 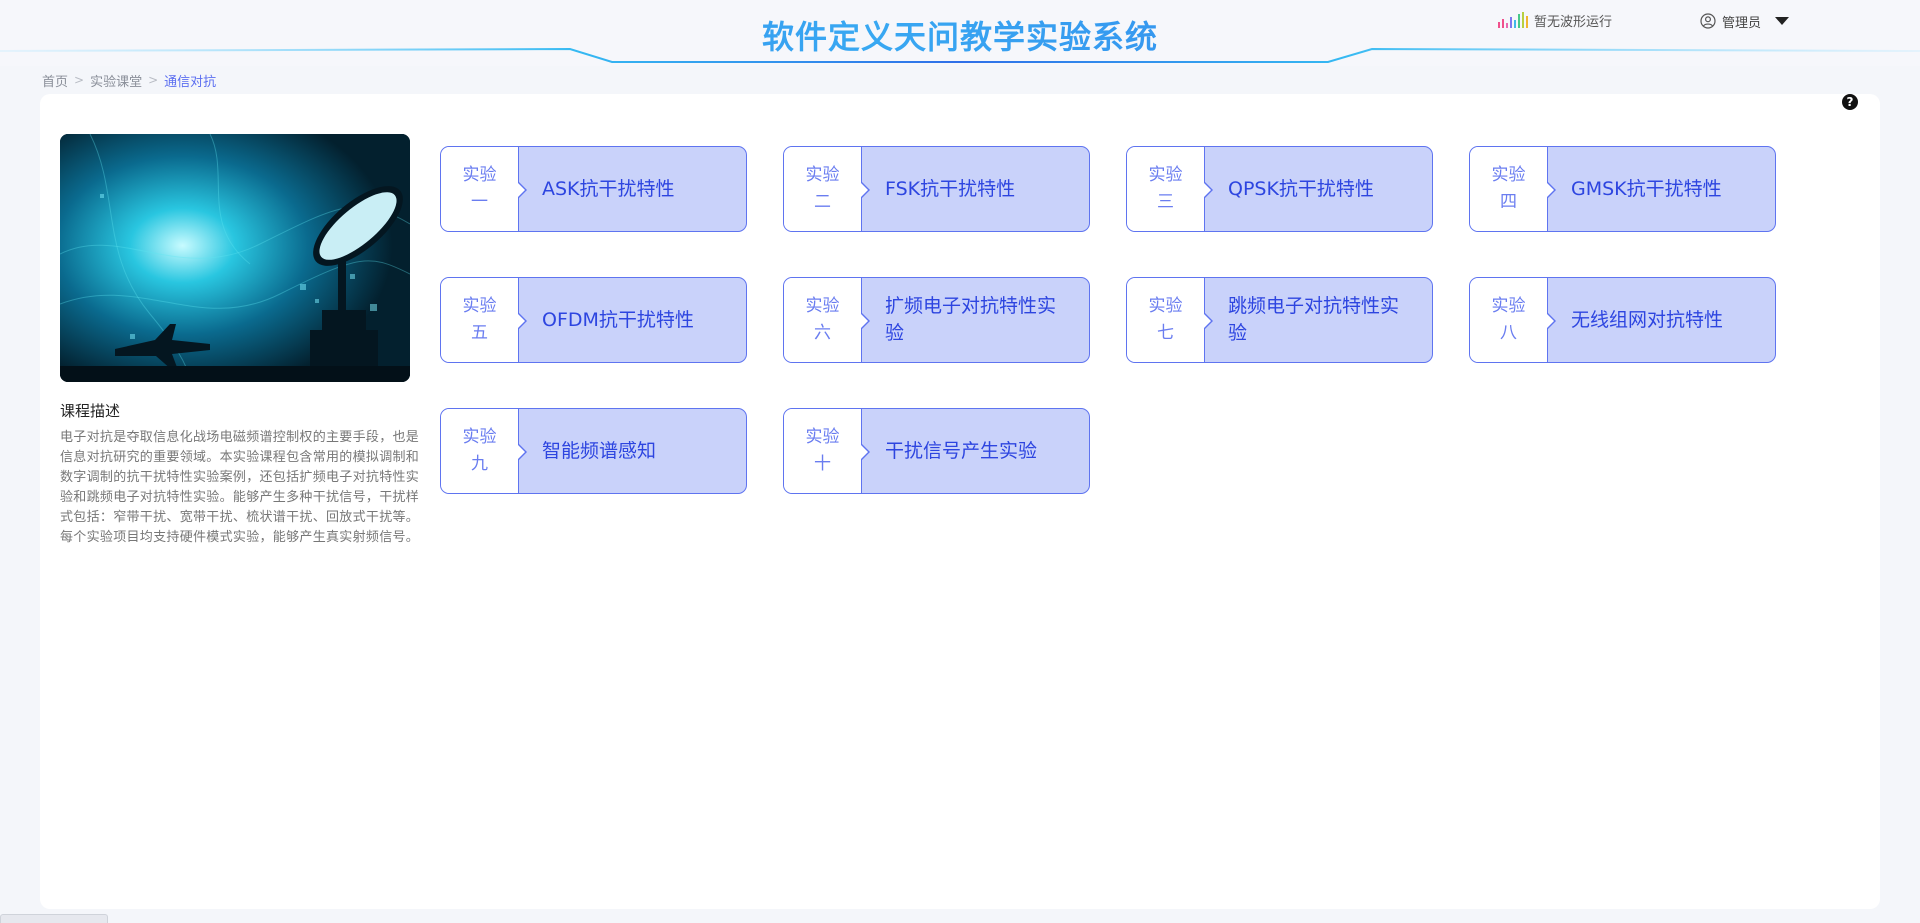 What do you see at coordinates (1850, 102) in the screenshot?
I see `help-circle-icon: ?` at bounding box center [1850, 102].